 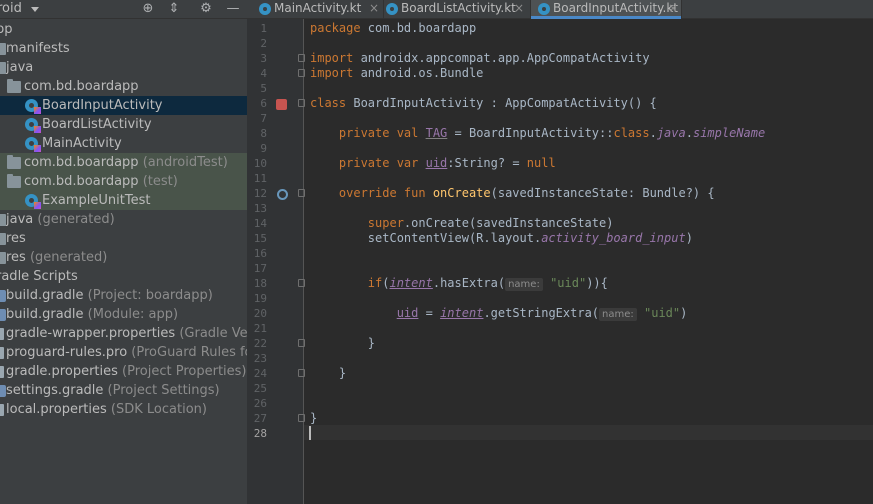 I want to click on tree-item-hint: (ProGuard Rules fo, so click(x=189, y=352).